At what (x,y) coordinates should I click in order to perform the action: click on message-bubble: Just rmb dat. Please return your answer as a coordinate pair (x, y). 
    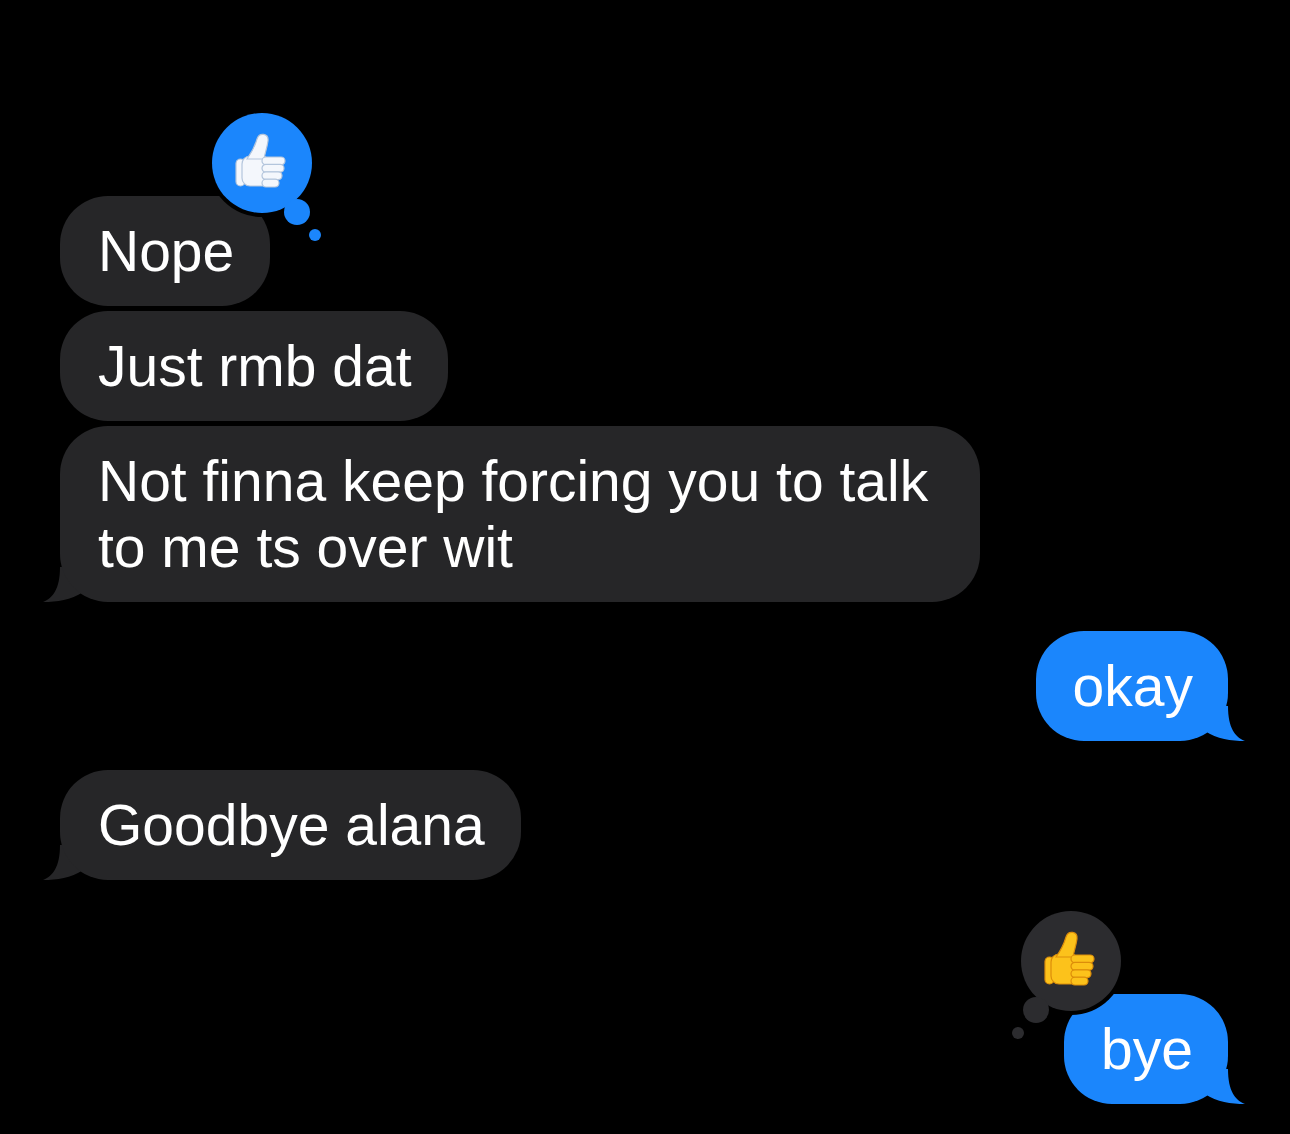
    Looking at the image, I should click on (254, 366).